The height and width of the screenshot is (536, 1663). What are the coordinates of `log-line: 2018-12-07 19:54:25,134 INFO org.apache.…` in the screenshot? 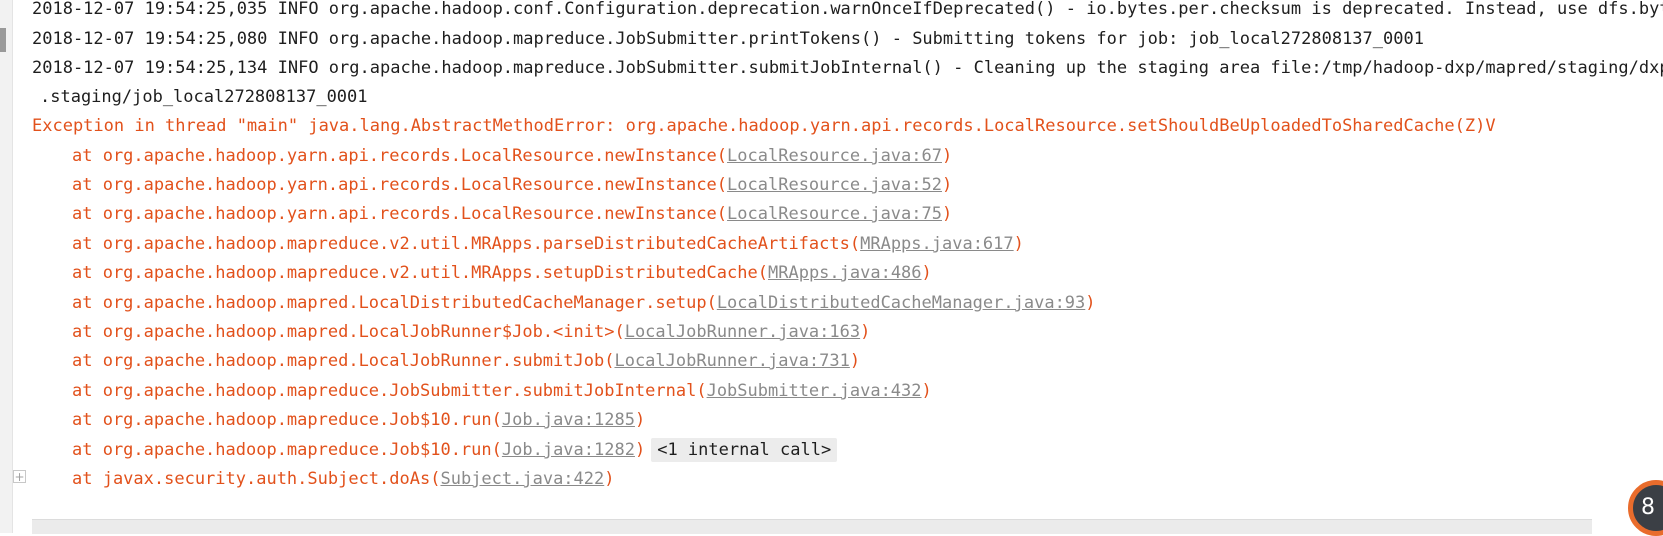 It's located at (847, 68).